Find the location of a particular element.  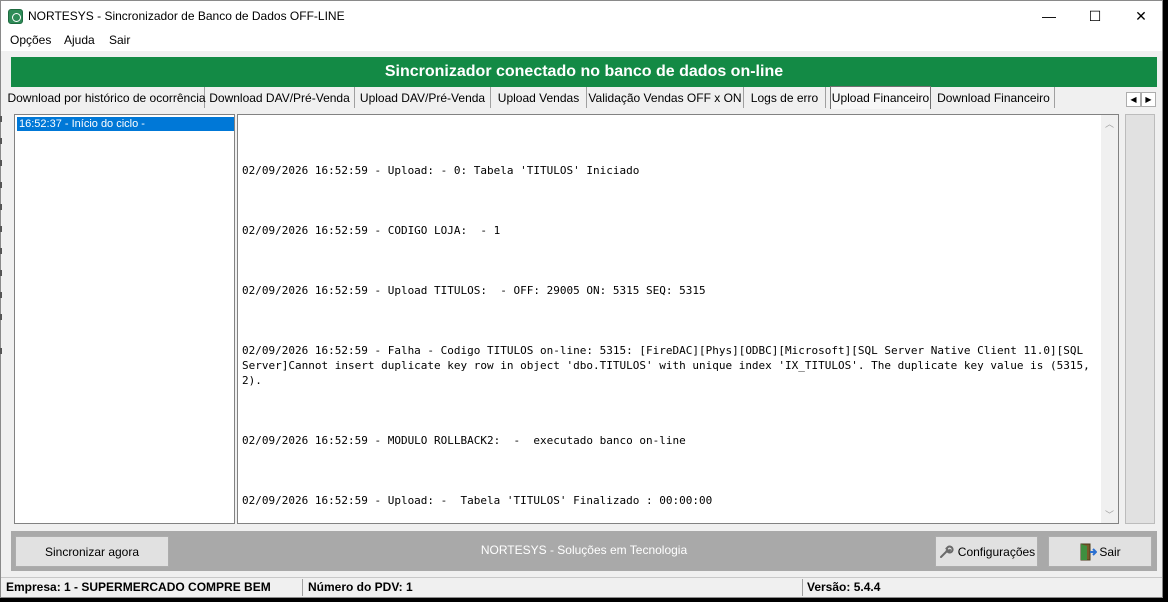

tab-upload-financeiro: Upload Financeiro is located at coordinates (880, 97).